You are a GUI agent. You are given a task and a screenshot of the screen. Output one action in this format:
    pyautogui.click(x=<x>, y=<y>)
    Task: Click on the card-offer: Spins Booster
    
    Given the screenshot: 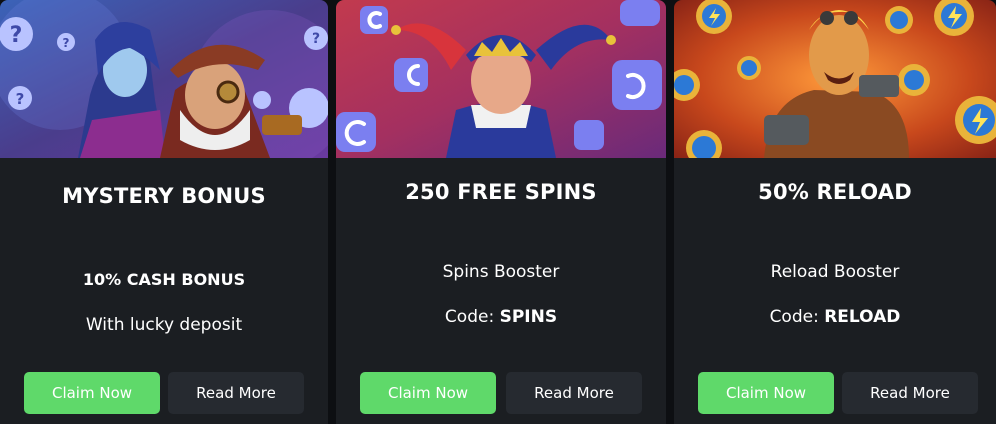 What is the action you would take?
    pyautogui.click(x=501, y=272)
    